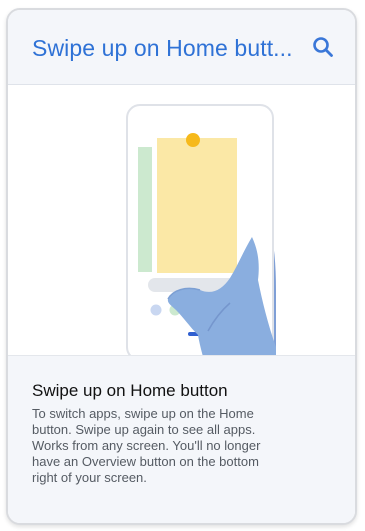  What do you see at coordinates (193, 140) in the screenshot?
I see `notification-dot` at bounding box center [193, 140].